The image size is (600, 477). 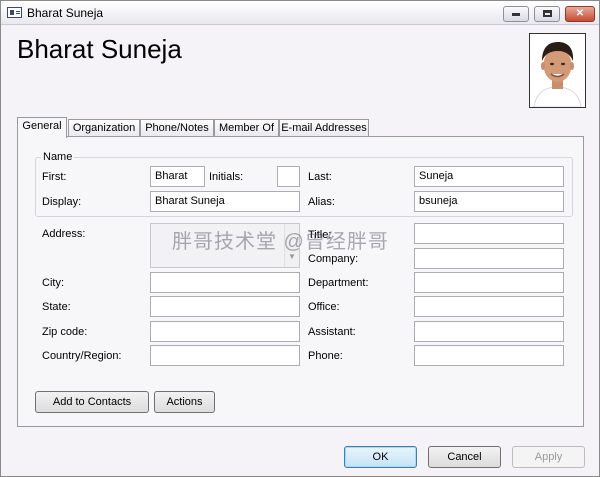 What do you see at coordinates (246, 128) in the screenshot?
I see `tab-member-of: Member Of` at bounding box center [246, 128].